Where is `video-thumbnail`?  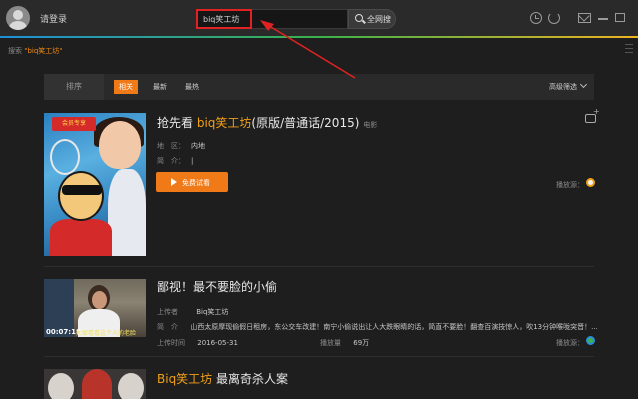
video-thumbnail is located at coordinates (95, 384).